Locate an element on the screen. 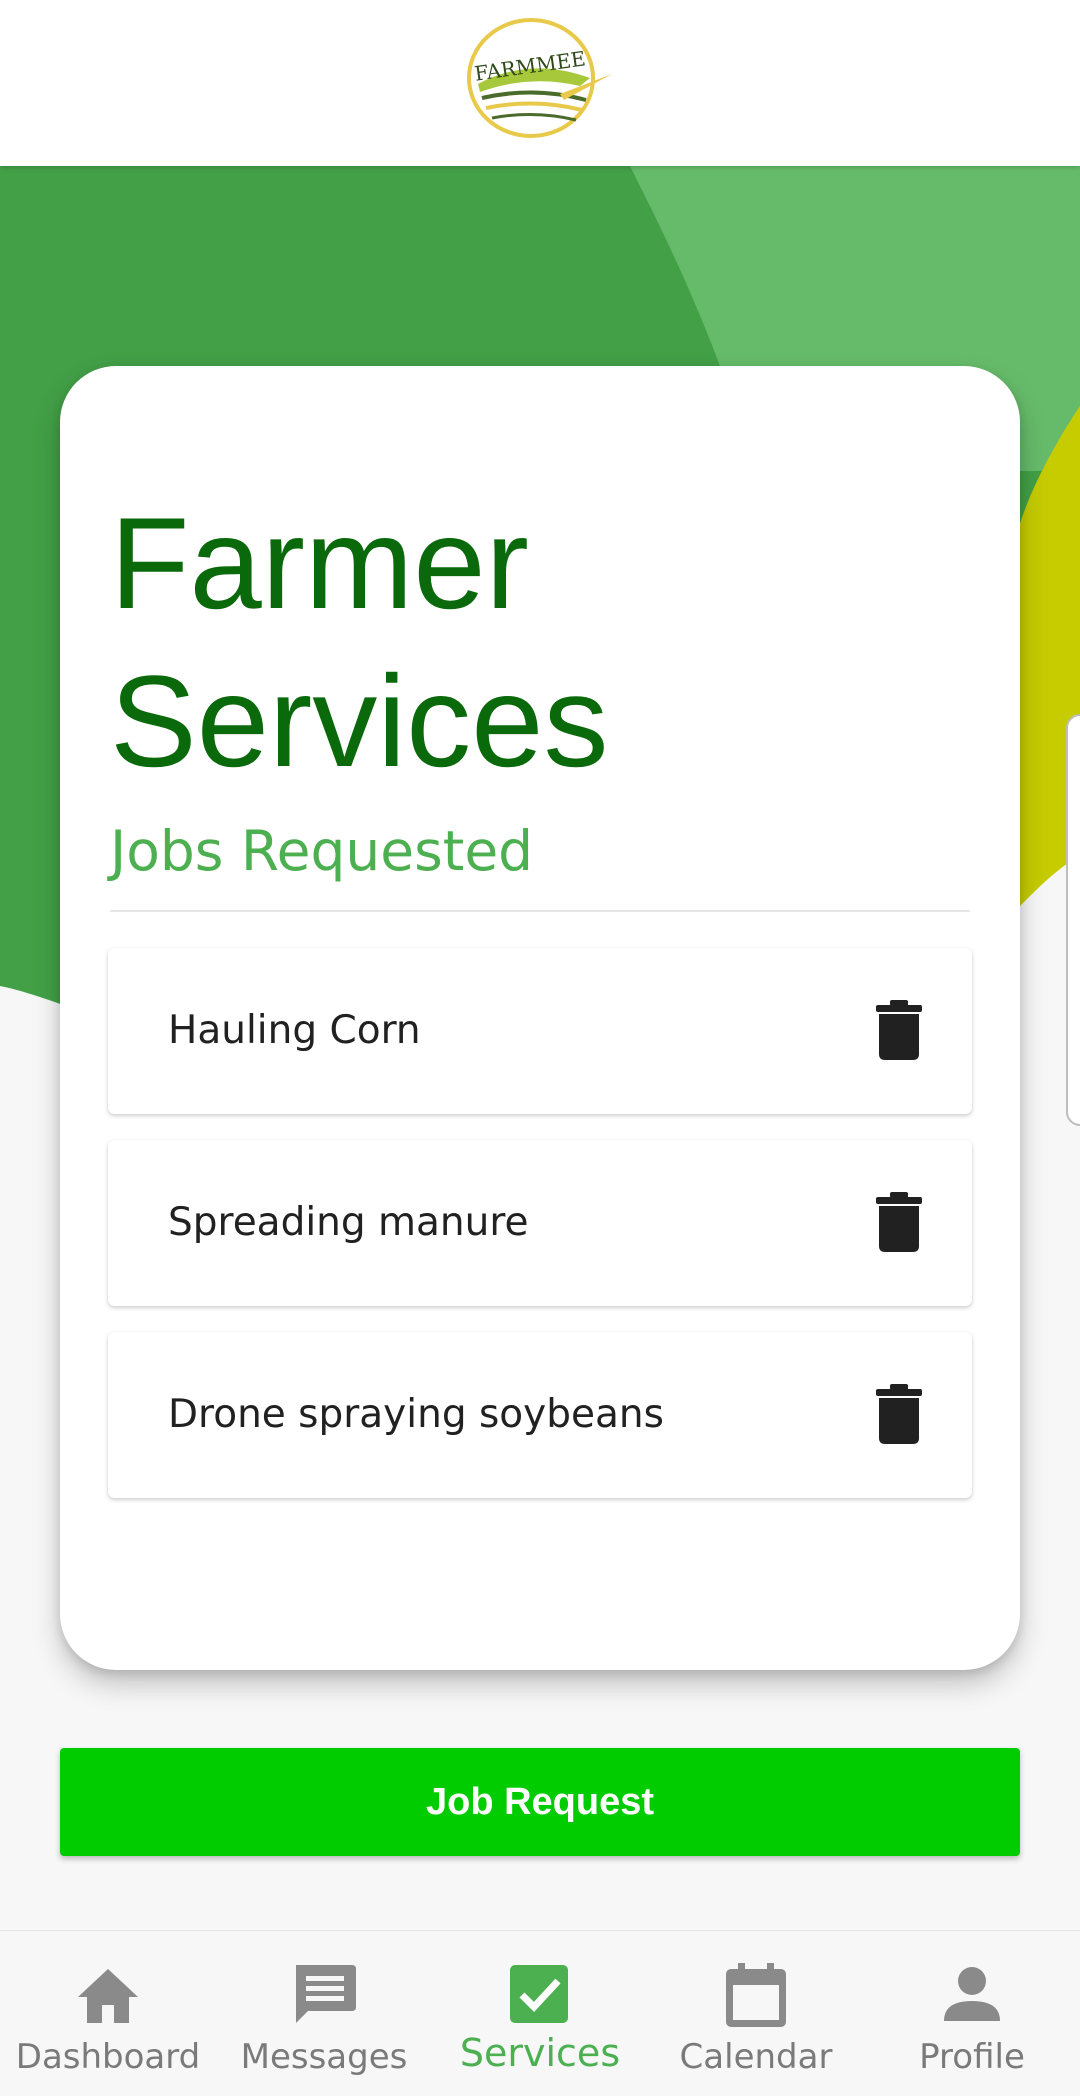  app-header: FARMMEE is located at coordinates (540, 83).